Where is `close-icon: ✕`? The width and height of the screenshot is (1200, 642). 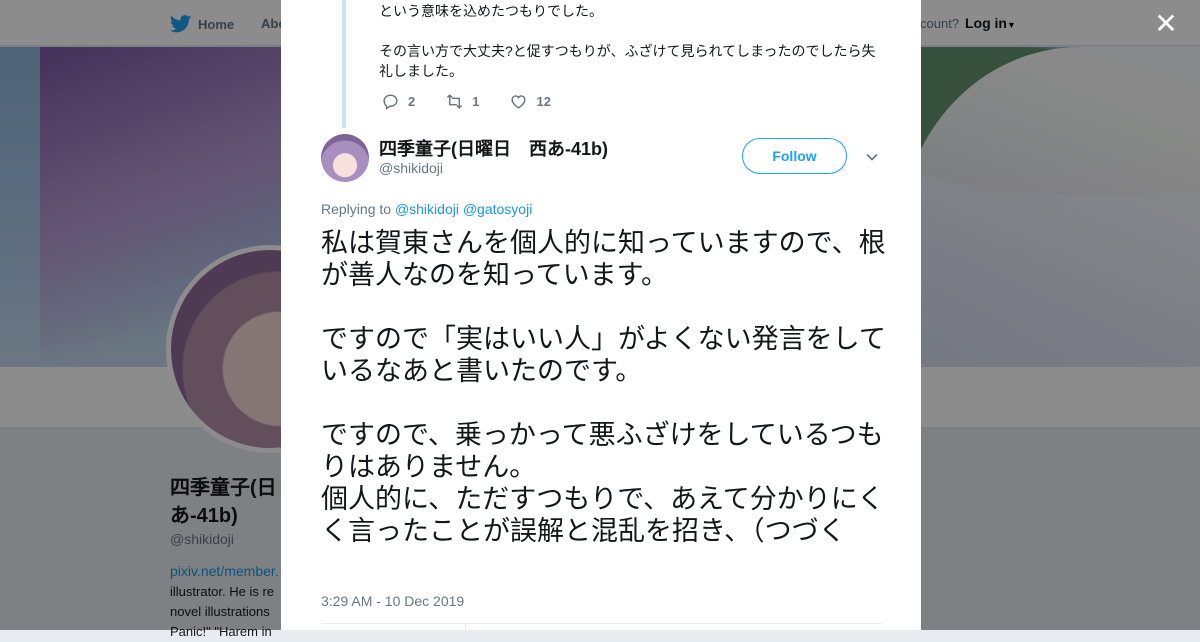
close-icon: ✕ is located at coordinates (1166, 24).